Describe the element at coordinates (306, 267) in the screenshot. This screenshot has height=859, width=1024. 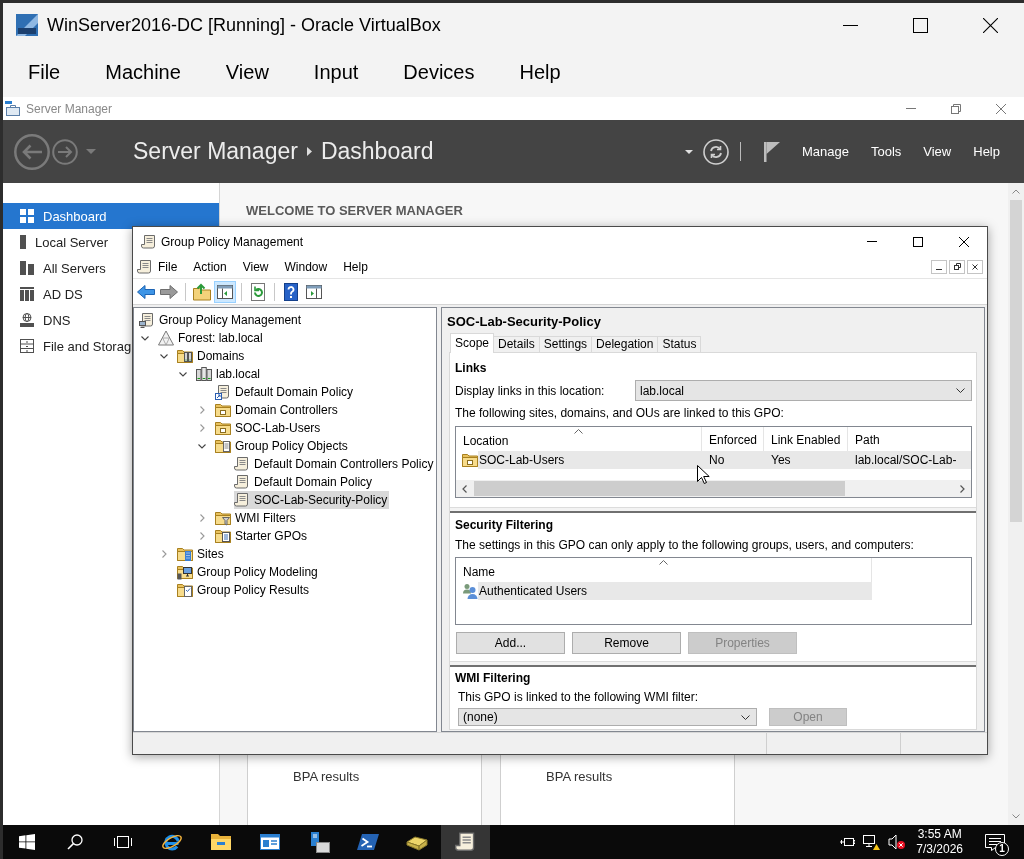
I see `menu-item: Window` at that location.